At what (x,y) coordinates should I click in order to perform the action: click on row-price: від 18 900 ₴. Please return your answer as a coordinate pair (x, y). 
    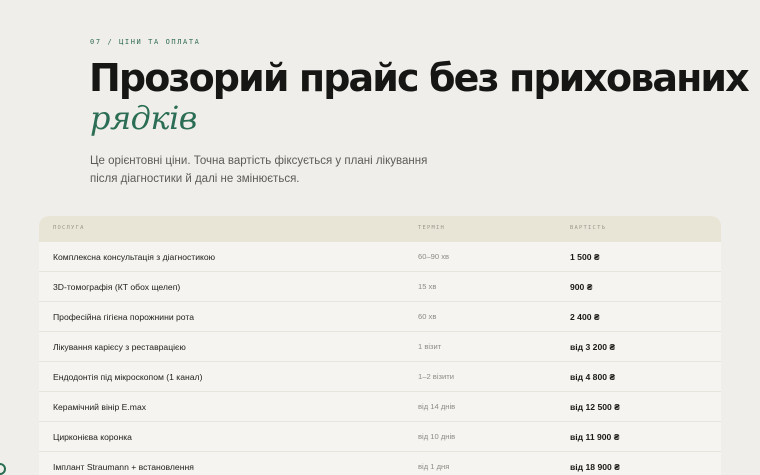
    Looking at the image, I should click on (595, 466).